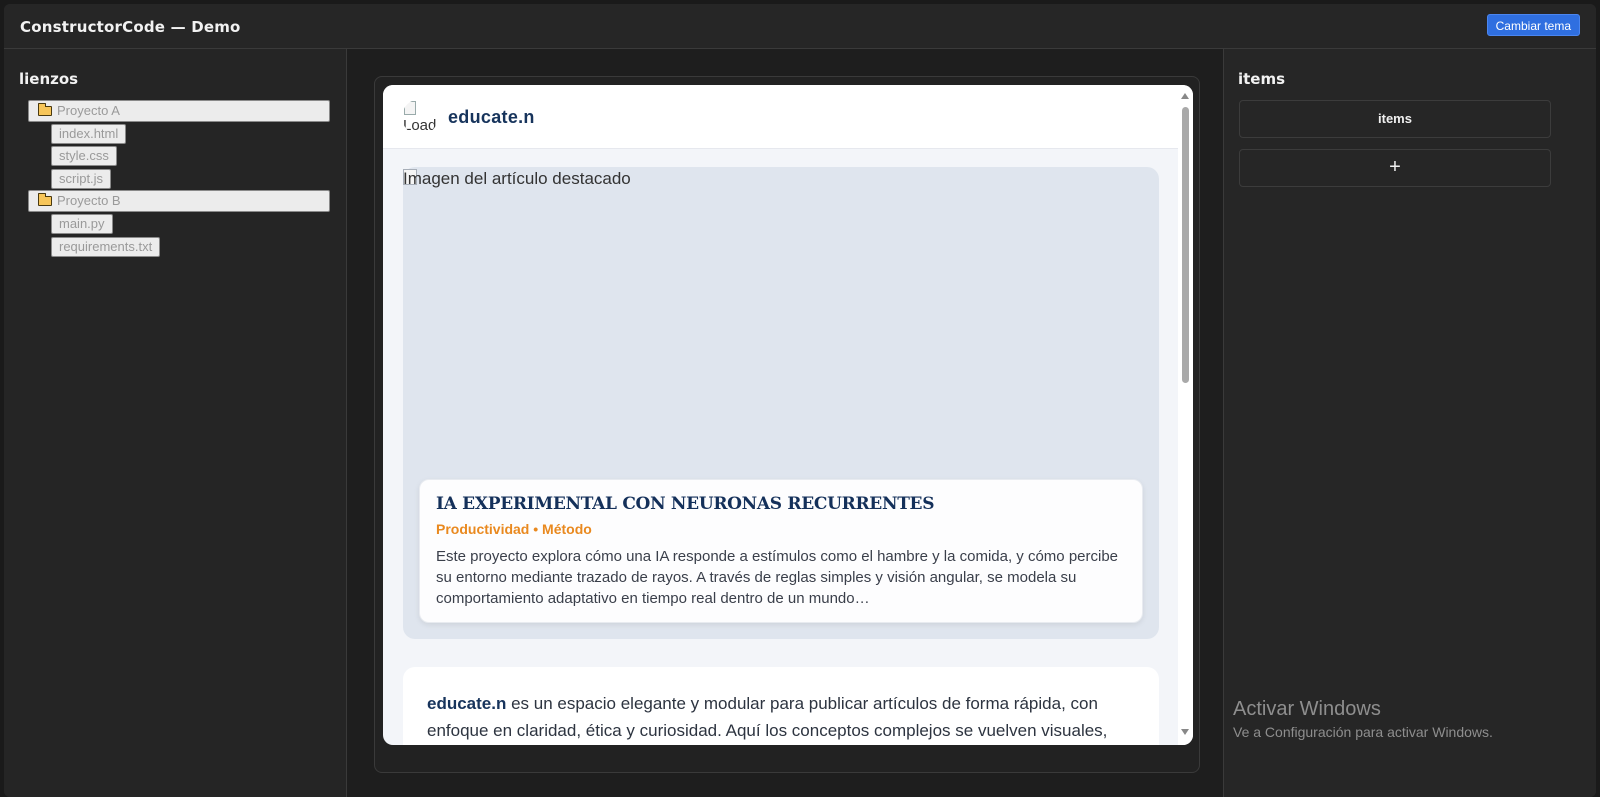  What do you see at coordinates (1533, 25) in the screenshot?
I see `change-theme-button: Cambiar tema` at bounding box center [1533, 25].